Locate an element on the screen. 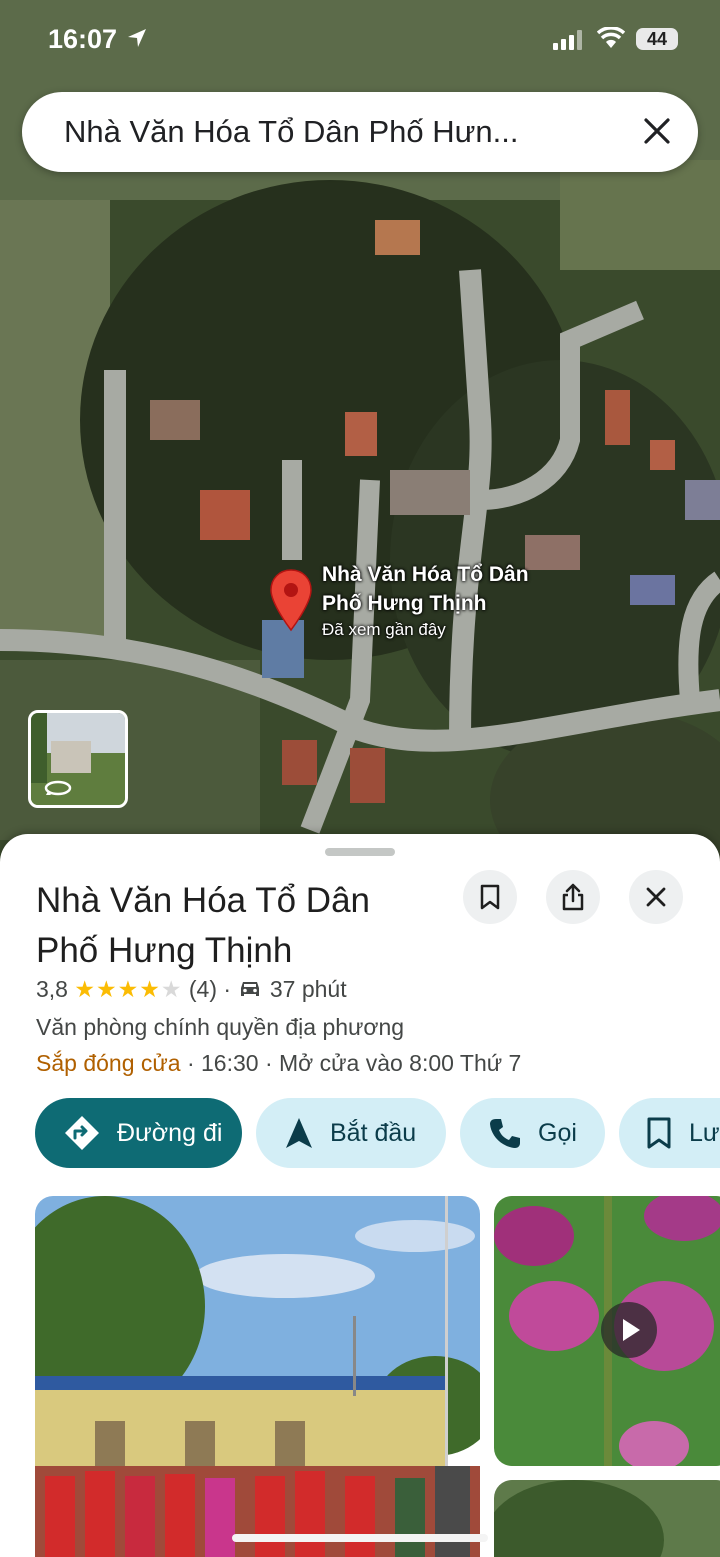  save-button: Lư is located at coordinates (669, 1133).